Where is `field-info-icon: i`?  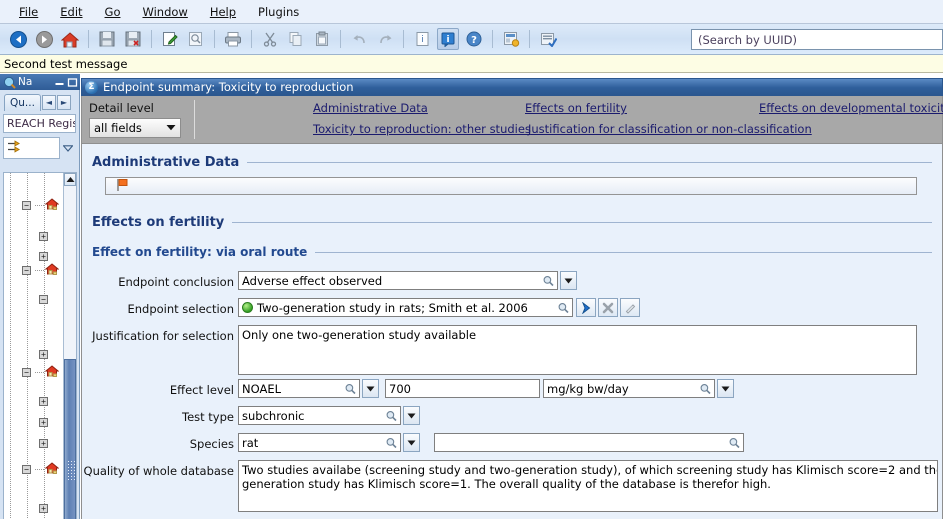
field-info-icon: i is located at coordinates (448, 39).